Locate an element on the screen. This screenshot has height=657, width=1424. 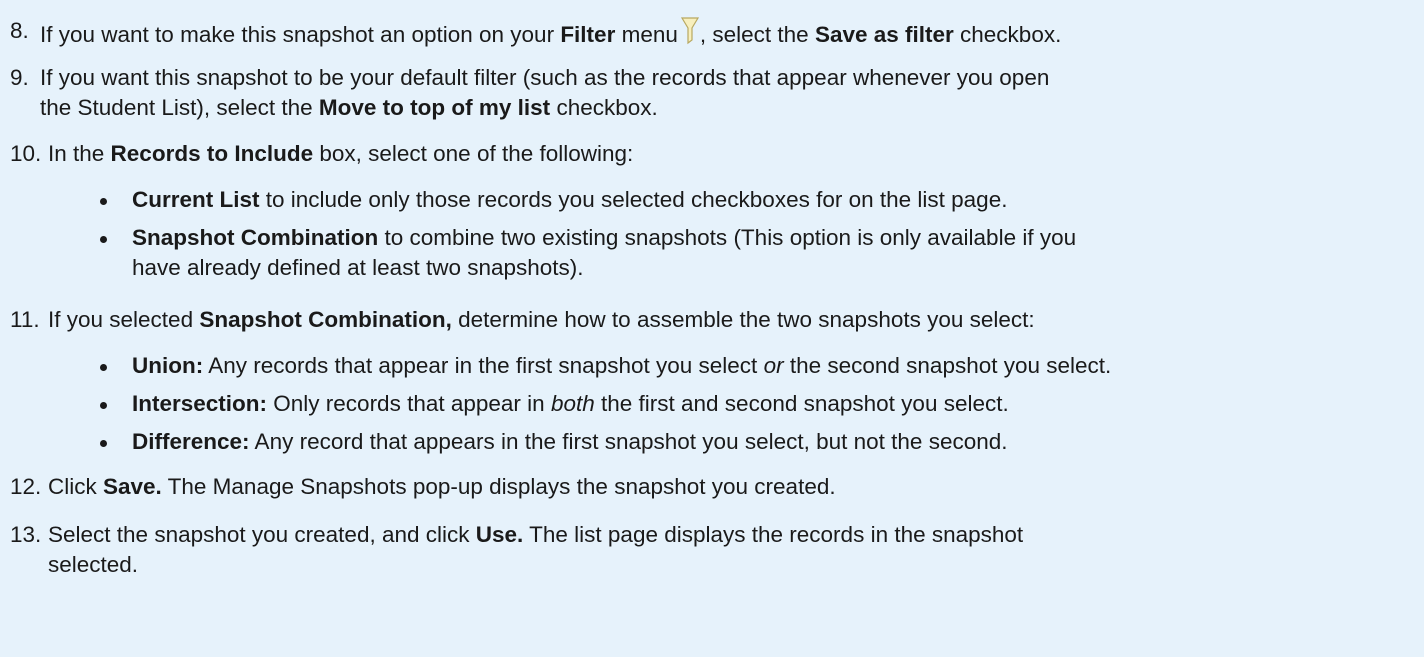
ui-term-records-to-include: Records to Include is located at coordinates (212, 153).